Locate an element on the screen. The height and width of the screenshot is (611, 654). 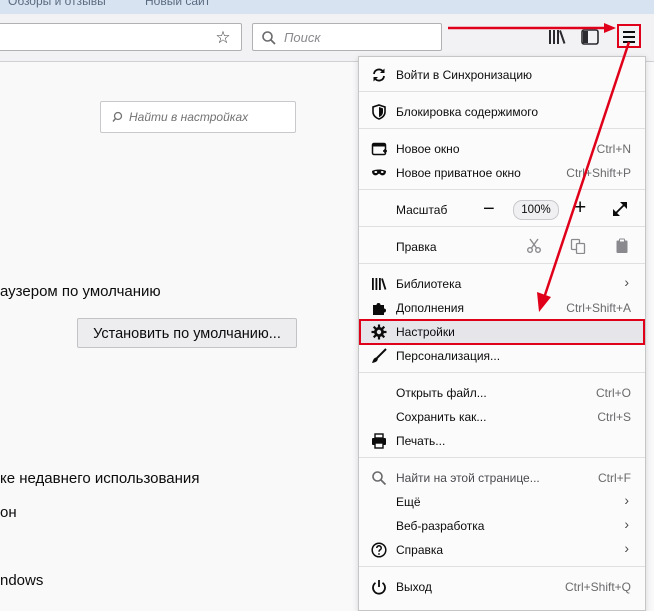
menu-item-more: Ещё › is located at coordinates (502, 502).